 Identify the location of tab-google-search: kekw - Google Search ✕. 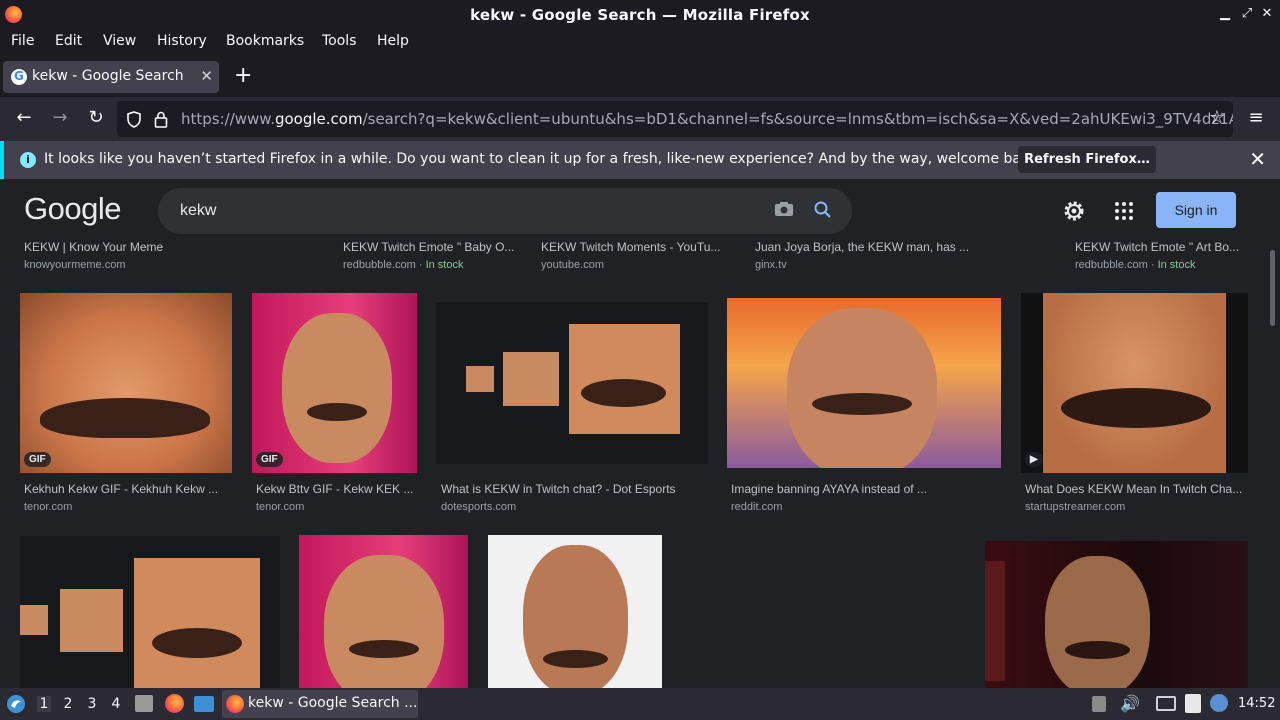
(111, 77).